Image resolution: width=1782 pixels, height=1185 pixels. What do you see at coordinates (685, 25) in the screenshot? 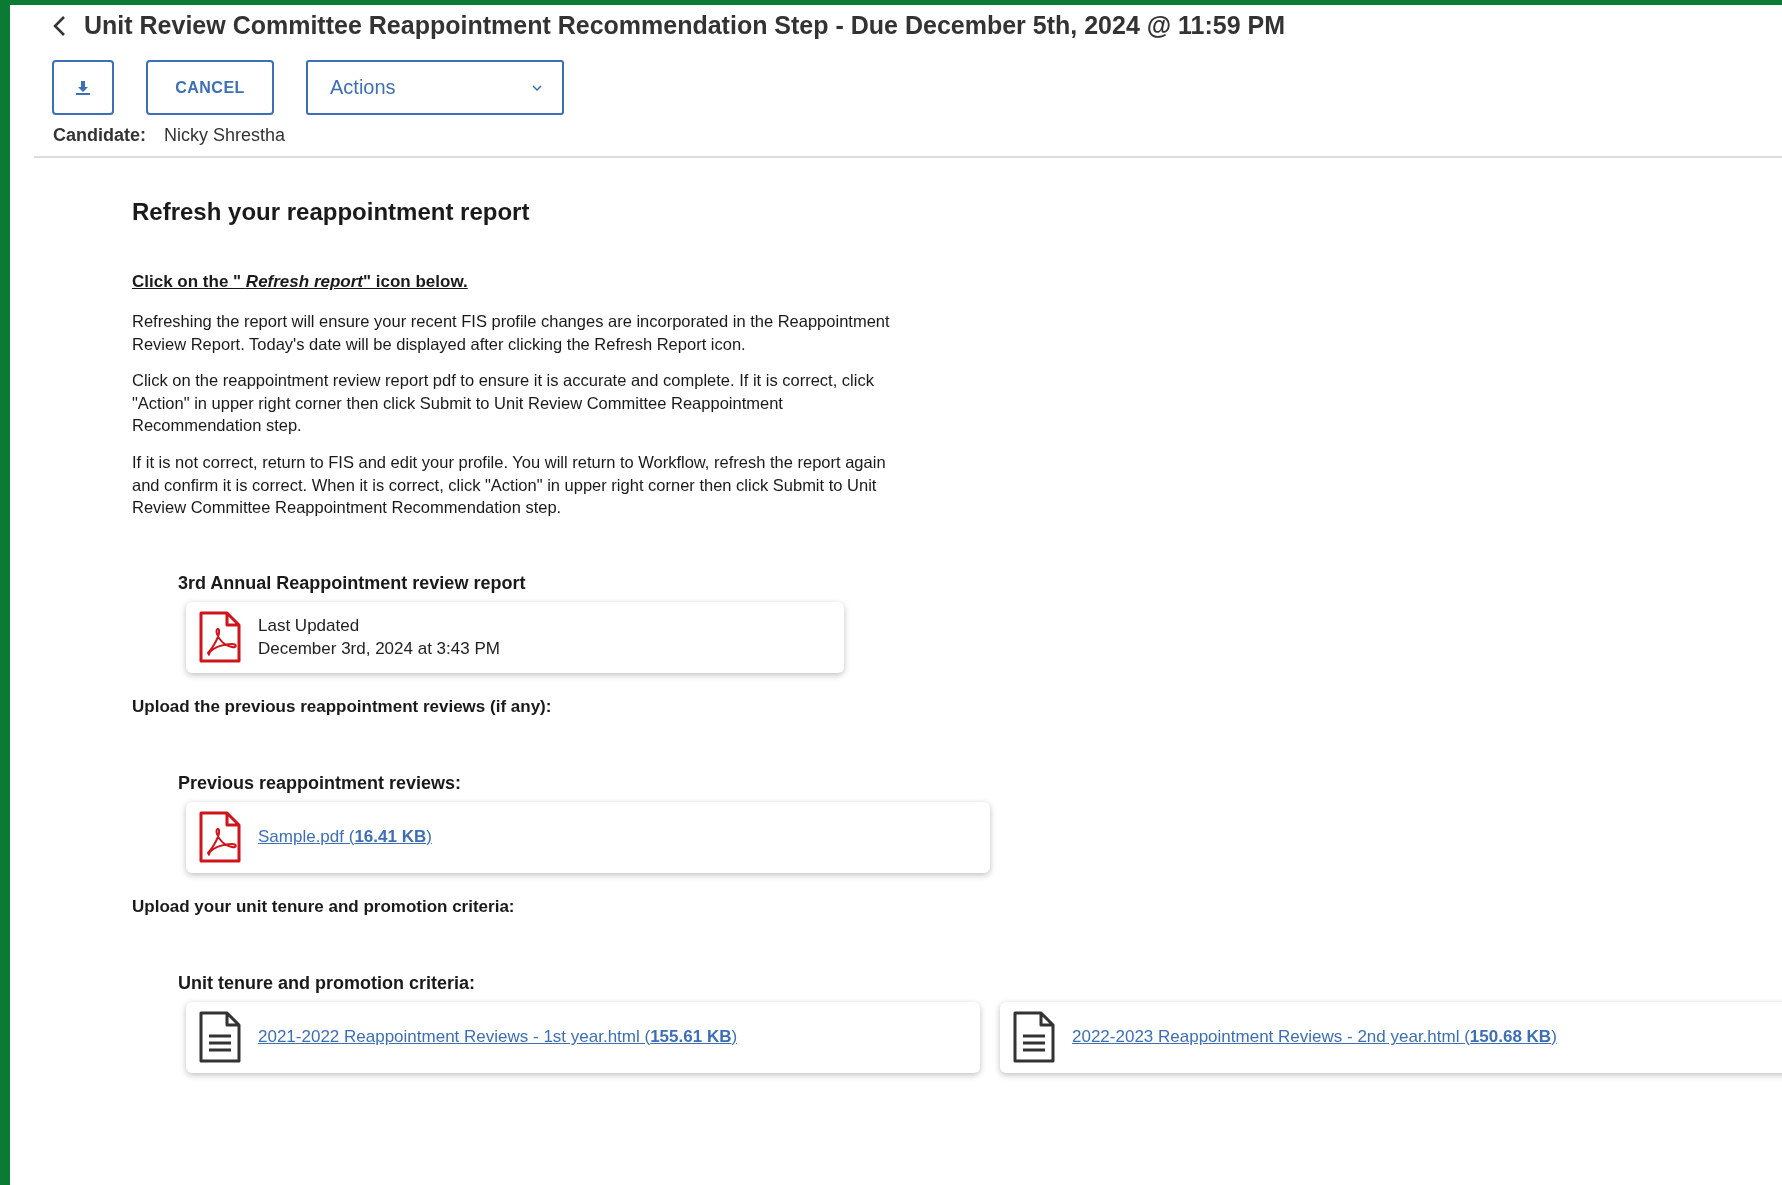
I see `page-title: Unit Review Committee Reappointment Recommendation Step - Due December 5th, 2024 @ 11:59 PM` at bounding box center [685, 25].